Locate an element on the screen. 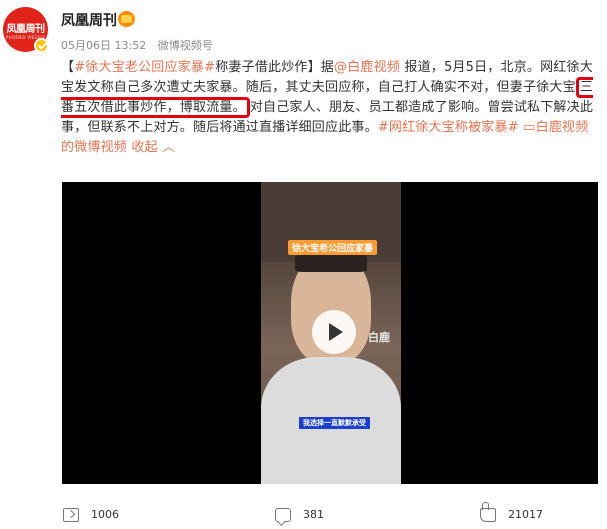 The height and width of the screenshot is (529, 607). video-caption-top: 徐大宝老公回应家暴 is located at coordinates (333, 247).